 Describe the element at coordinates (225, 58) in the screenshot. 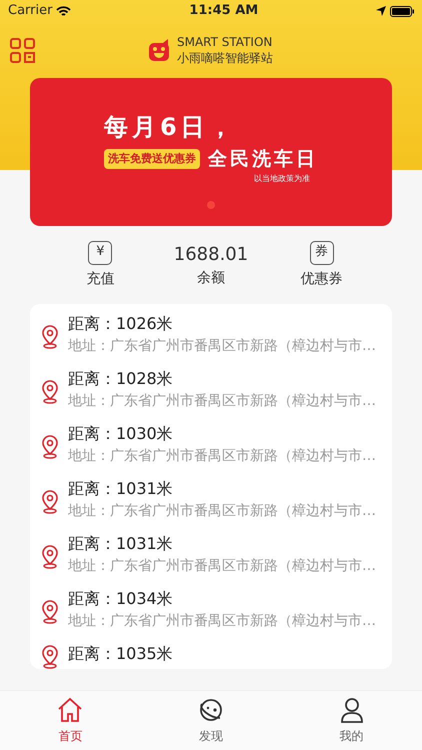

I see `brand-subtitle: 小雨嘀嗒智能驿站` at that location.